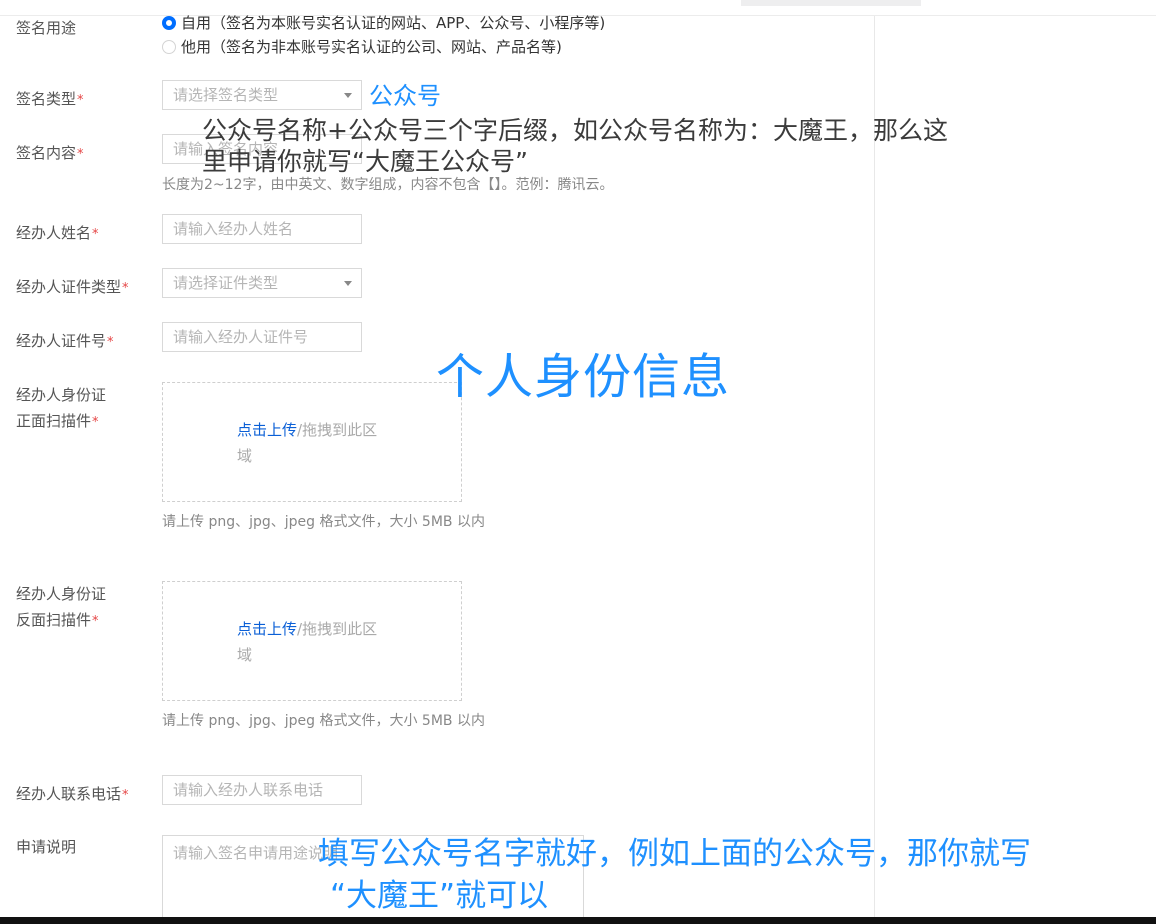 The width and height of the screenshot is (1156, 924). What do you see at coordinates (575, 130) in the screenshot?
I see `annotation-gzh-explain-line1: 公众号名称+公众号三个字后缀，如公众号名称为：大魔王，那么这` at bounding box center [575, 130].